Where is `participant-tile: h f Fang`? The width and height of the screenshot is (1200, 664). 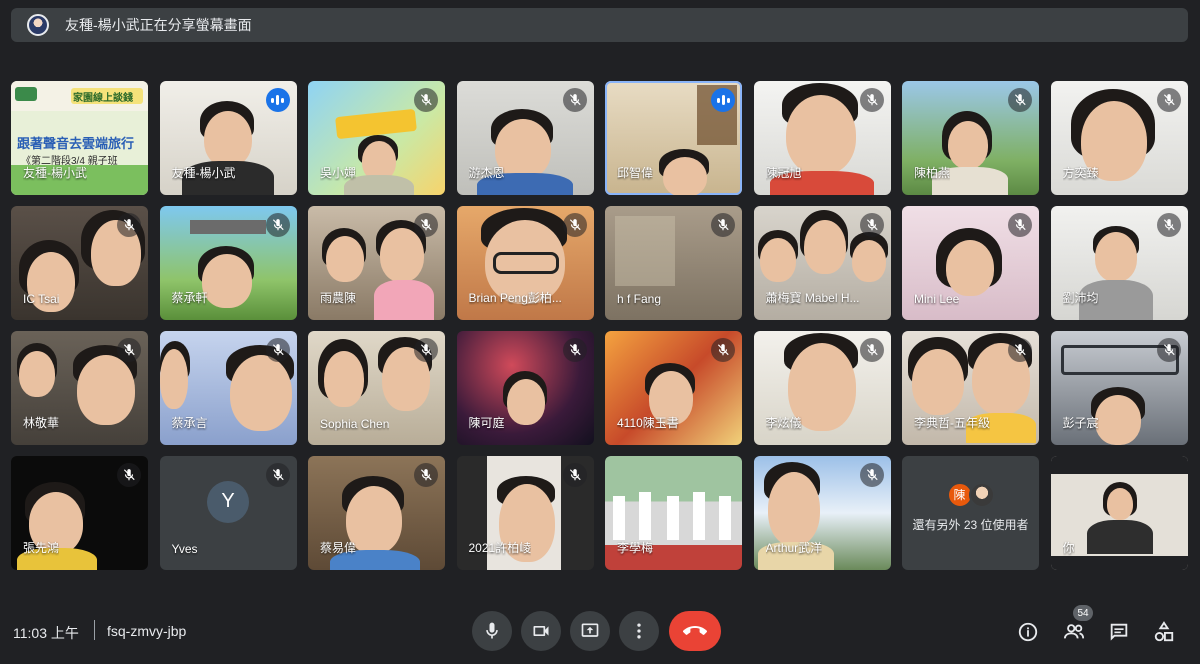 participant-tile: h f Fang is located at coordinates (673, 263).